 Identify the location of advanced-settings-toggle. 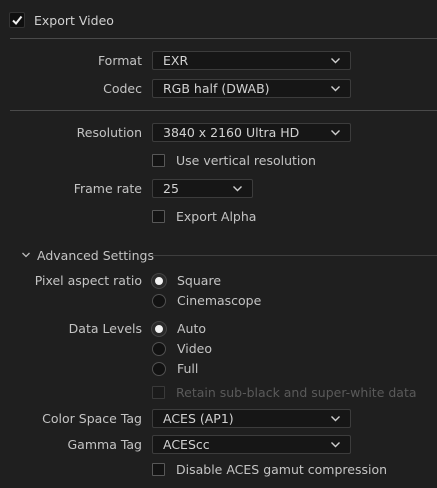
(26, 255).